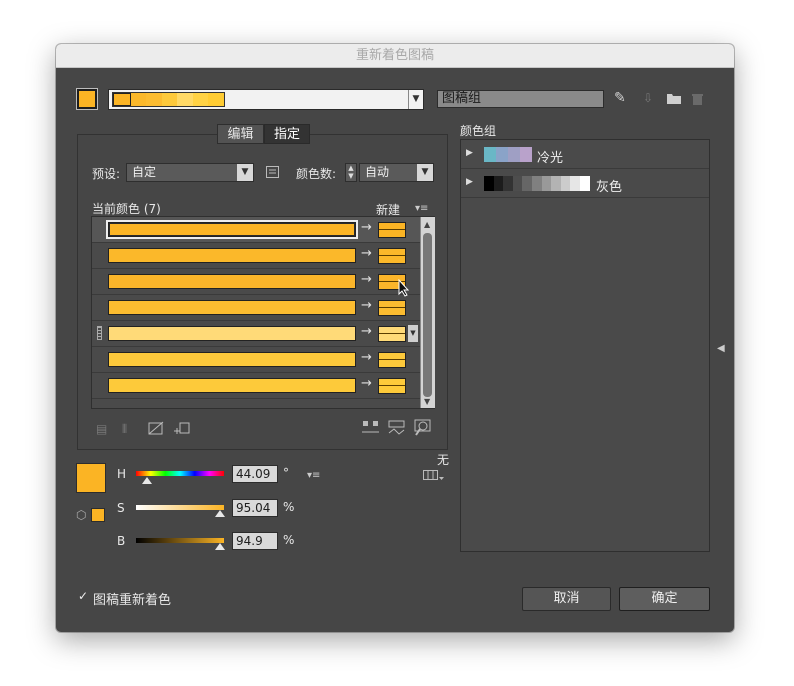  I want to click on list-menu-icon: ▾≡, so click(421, 209).